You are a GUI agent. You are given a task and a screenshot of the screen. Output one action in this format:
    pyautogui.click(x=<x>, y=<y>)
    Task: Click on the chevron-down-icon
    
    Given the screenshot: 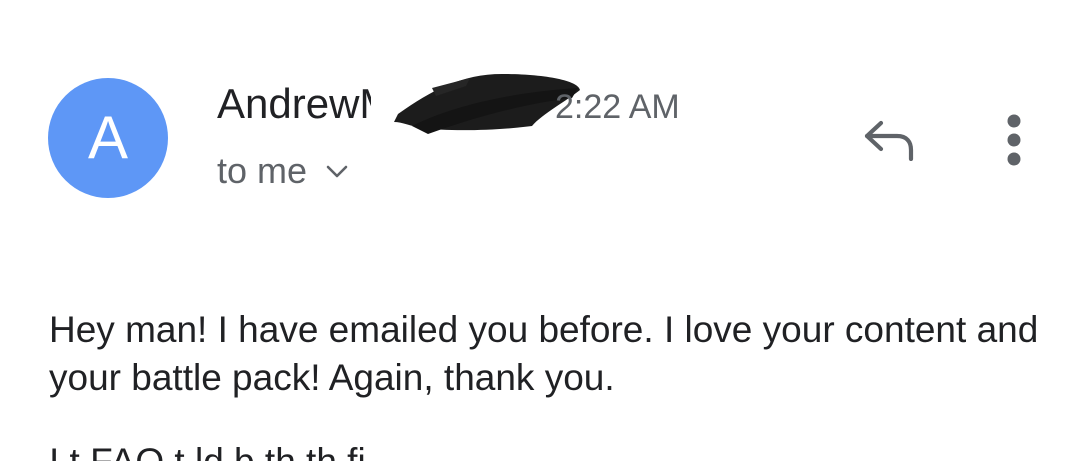 What is the action you would take?
    pyautogui.click(x=337, y=171)
    